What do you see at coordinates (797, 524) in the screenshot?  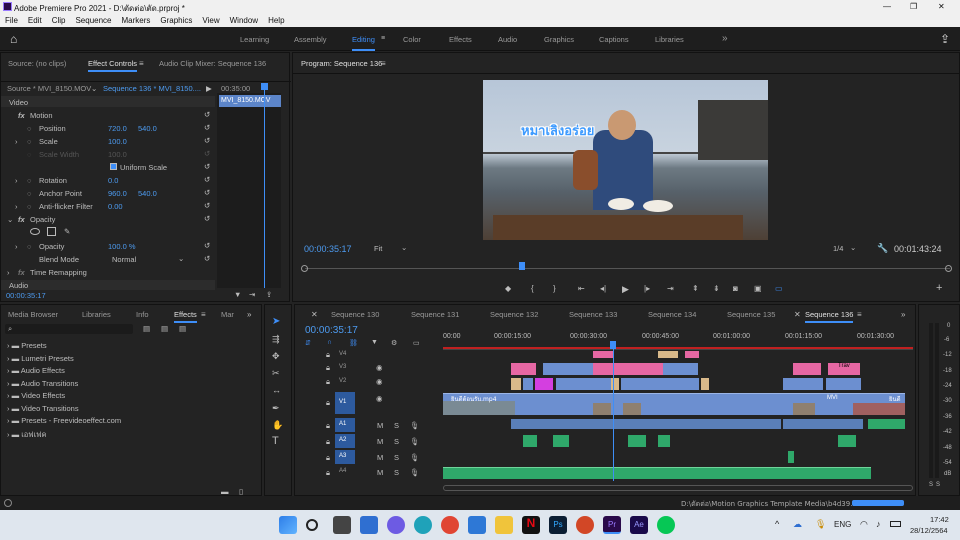 I see `cloud-icon: ☁` at bounding box center [797, 524].